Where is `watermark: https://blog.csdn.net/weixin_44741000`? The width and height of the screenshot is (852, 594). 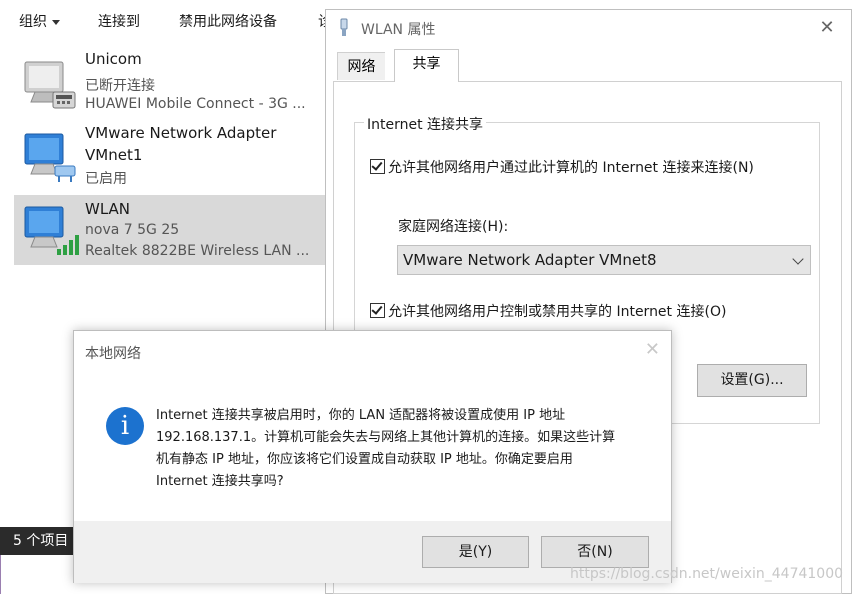 watermark: https://blog.csdn.net/weixin_44741000 is located at coordinates (707, 574).